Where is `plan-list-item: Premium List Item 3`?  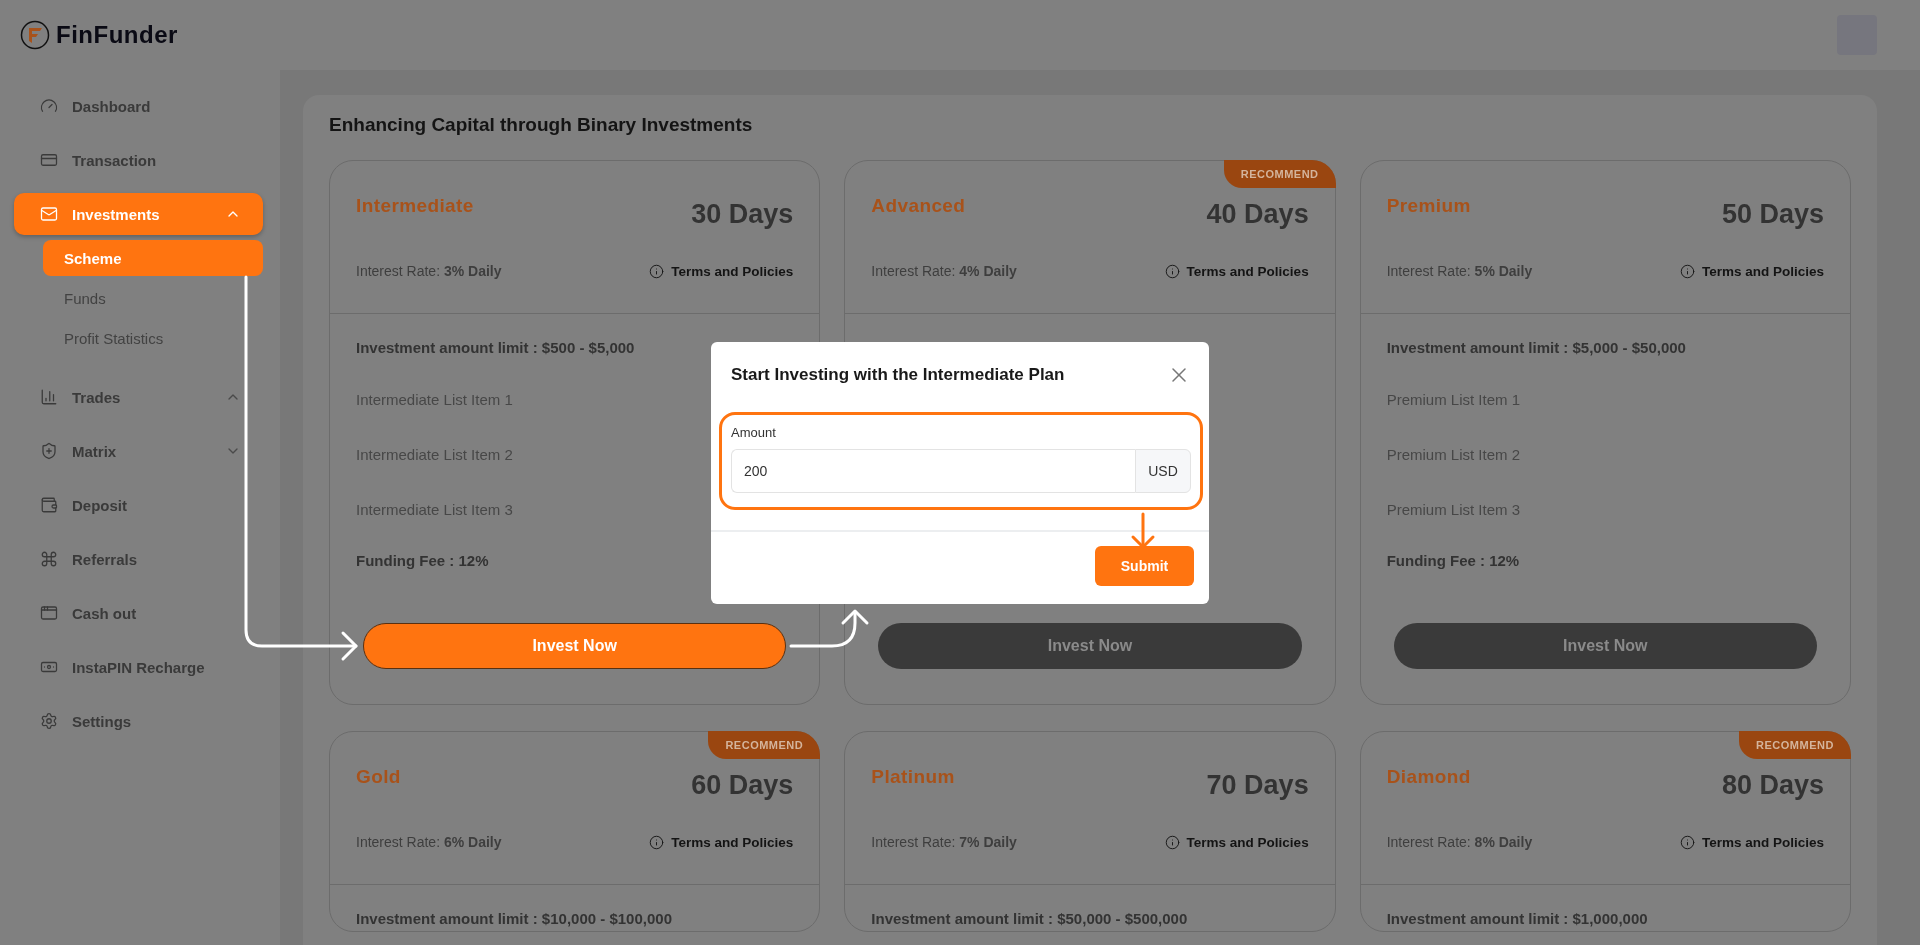
plan-list-item: Premium List Item 3 is located at coordinates (1453, 510).